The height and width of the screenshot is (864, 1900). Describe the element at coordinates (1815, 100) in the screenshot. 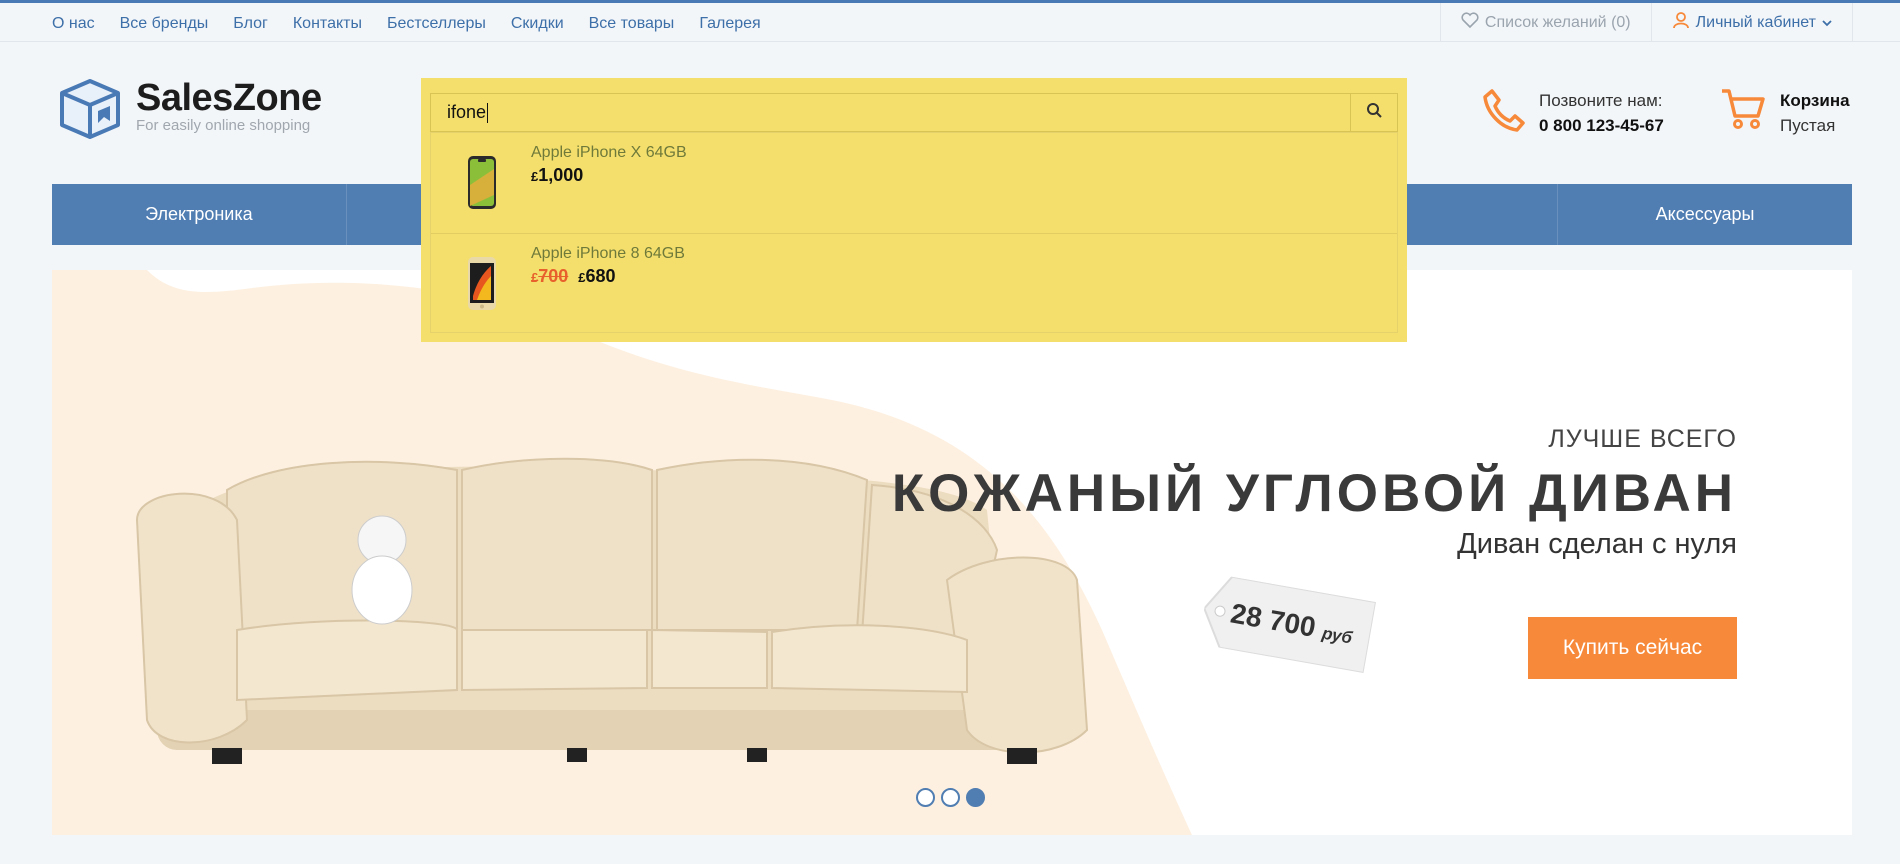

I see `cart-title: Корзина` at that location.